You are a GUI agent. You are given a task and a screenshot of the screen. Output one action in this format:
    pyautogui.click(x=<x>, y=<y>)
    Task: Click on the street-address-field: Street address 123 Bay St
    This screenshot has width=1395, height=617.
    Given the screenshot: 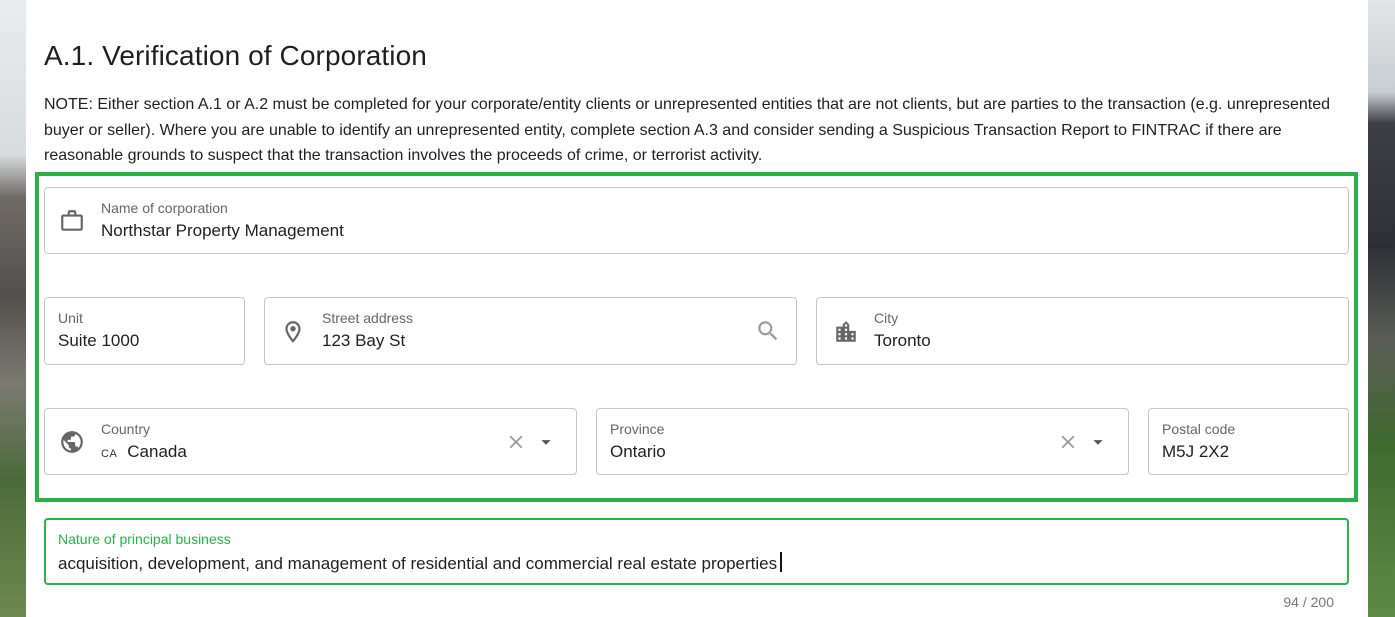 What is the action you would take?
    pyautogui.click(x=530, y=331)
    